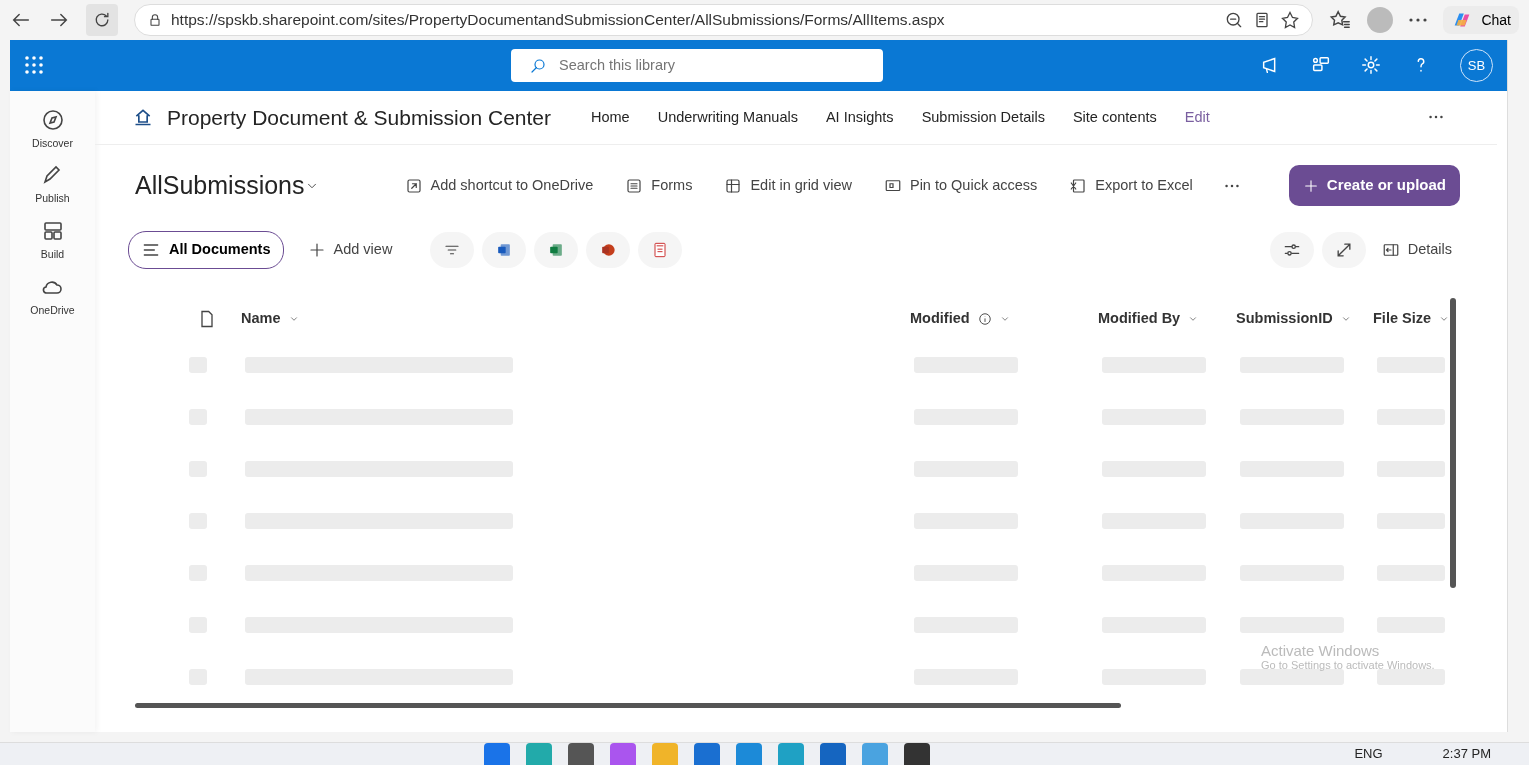 The height and width of the screenshot is (765, 1529). I want to click on table-icon, so click(733, 185).